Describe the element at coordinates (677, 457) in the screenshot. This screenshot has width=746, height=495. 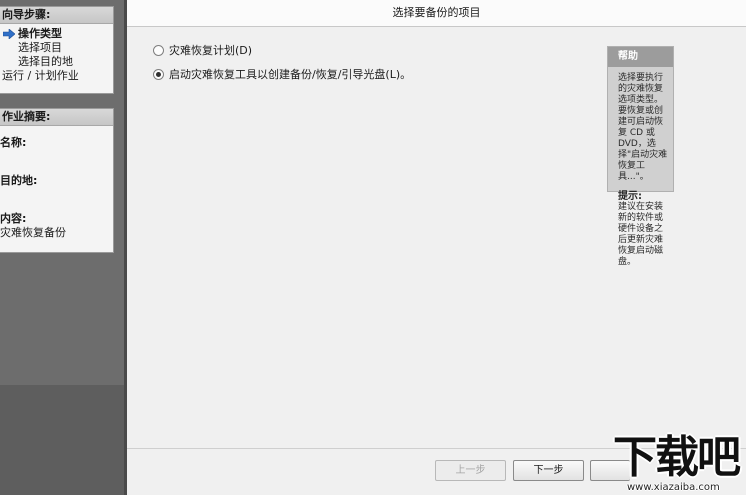
I see `watermark-text: 下载吧` at that location.